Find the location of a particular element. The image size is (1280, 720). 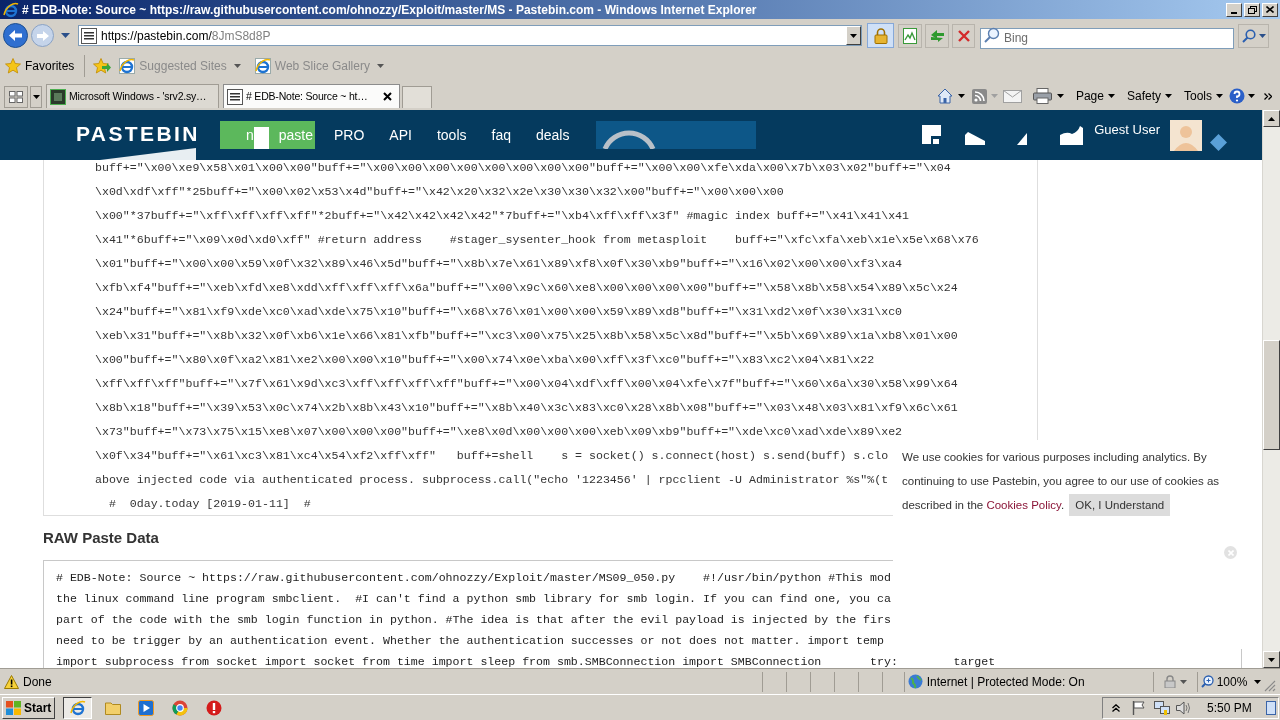

start-flag-icon is located at coordinates (13, 707).